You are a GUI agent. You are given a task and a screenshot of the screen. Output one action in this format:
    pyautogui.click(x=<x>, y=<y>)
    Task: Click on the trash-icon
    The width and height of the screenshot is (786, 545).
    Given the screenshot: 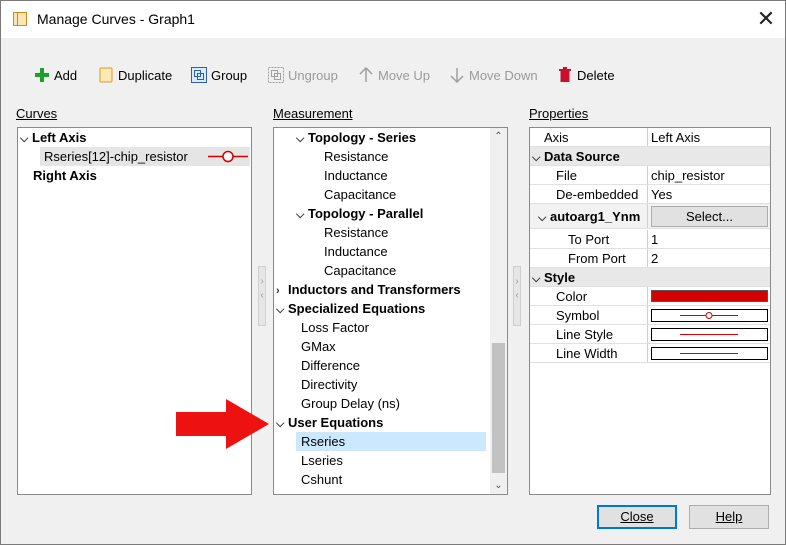 What is the action you would take?
    pyautogui.click(x=565, y=75)
    